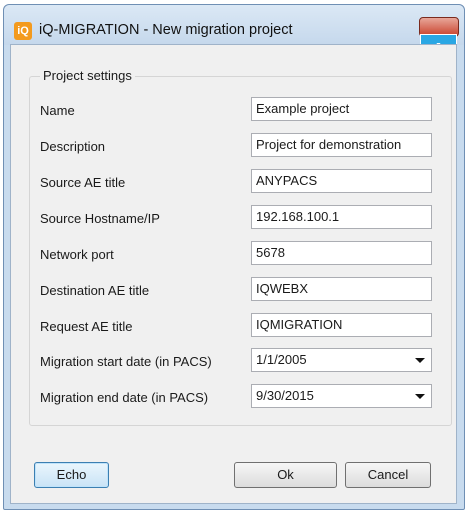  What do you see at coordinates (285, 395) in the screenshot?
I see `migration-end-date-value: 9/30/2015` at bounding box center [285, 395].